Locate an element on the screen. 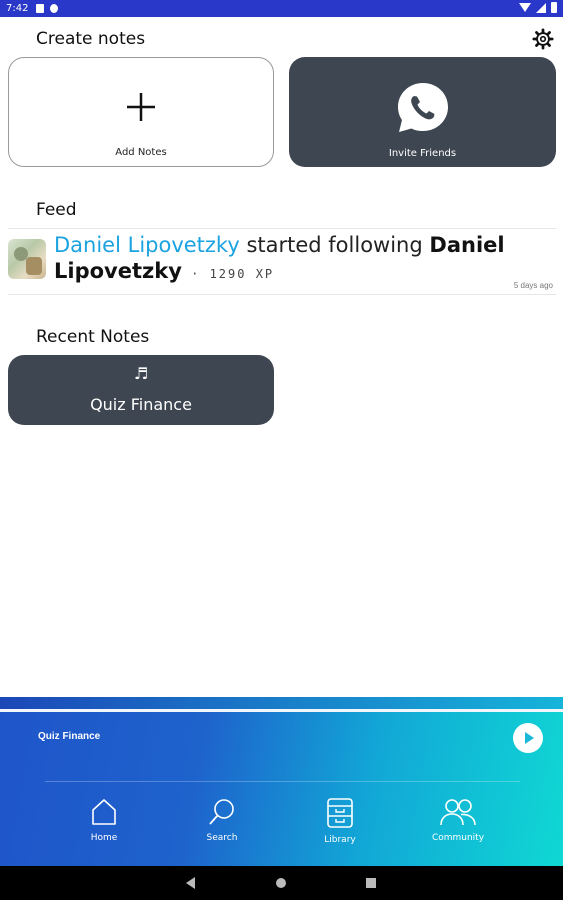 This screenshot has width=563, height=900. feed-action-text: started following is located at coordinates (334, 245).